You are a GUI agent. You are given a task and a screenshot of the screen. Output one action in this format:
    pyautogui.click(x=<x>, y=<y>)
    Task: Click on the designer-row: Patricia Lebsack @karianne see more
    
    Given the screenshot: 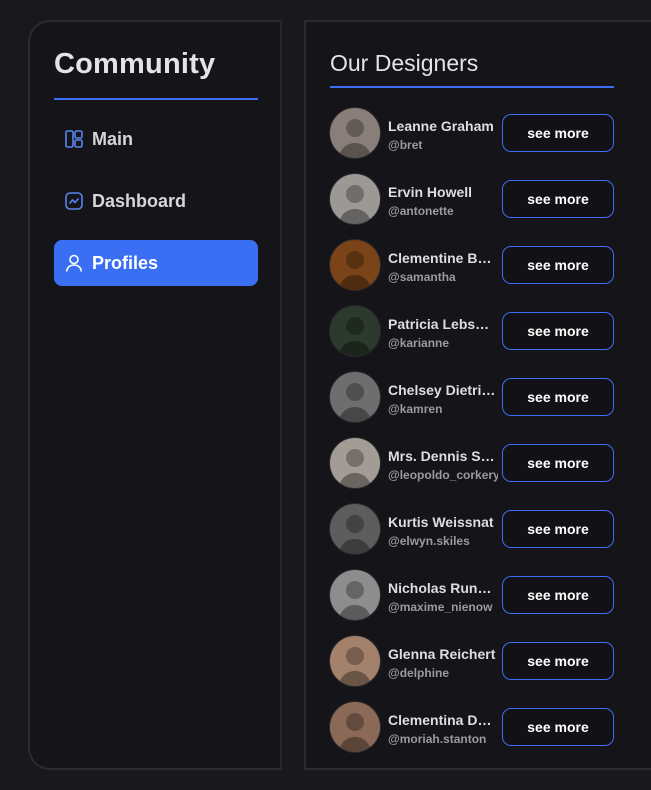 What is the action you would take?
    pyautogui.click(x=475, y=339)
    